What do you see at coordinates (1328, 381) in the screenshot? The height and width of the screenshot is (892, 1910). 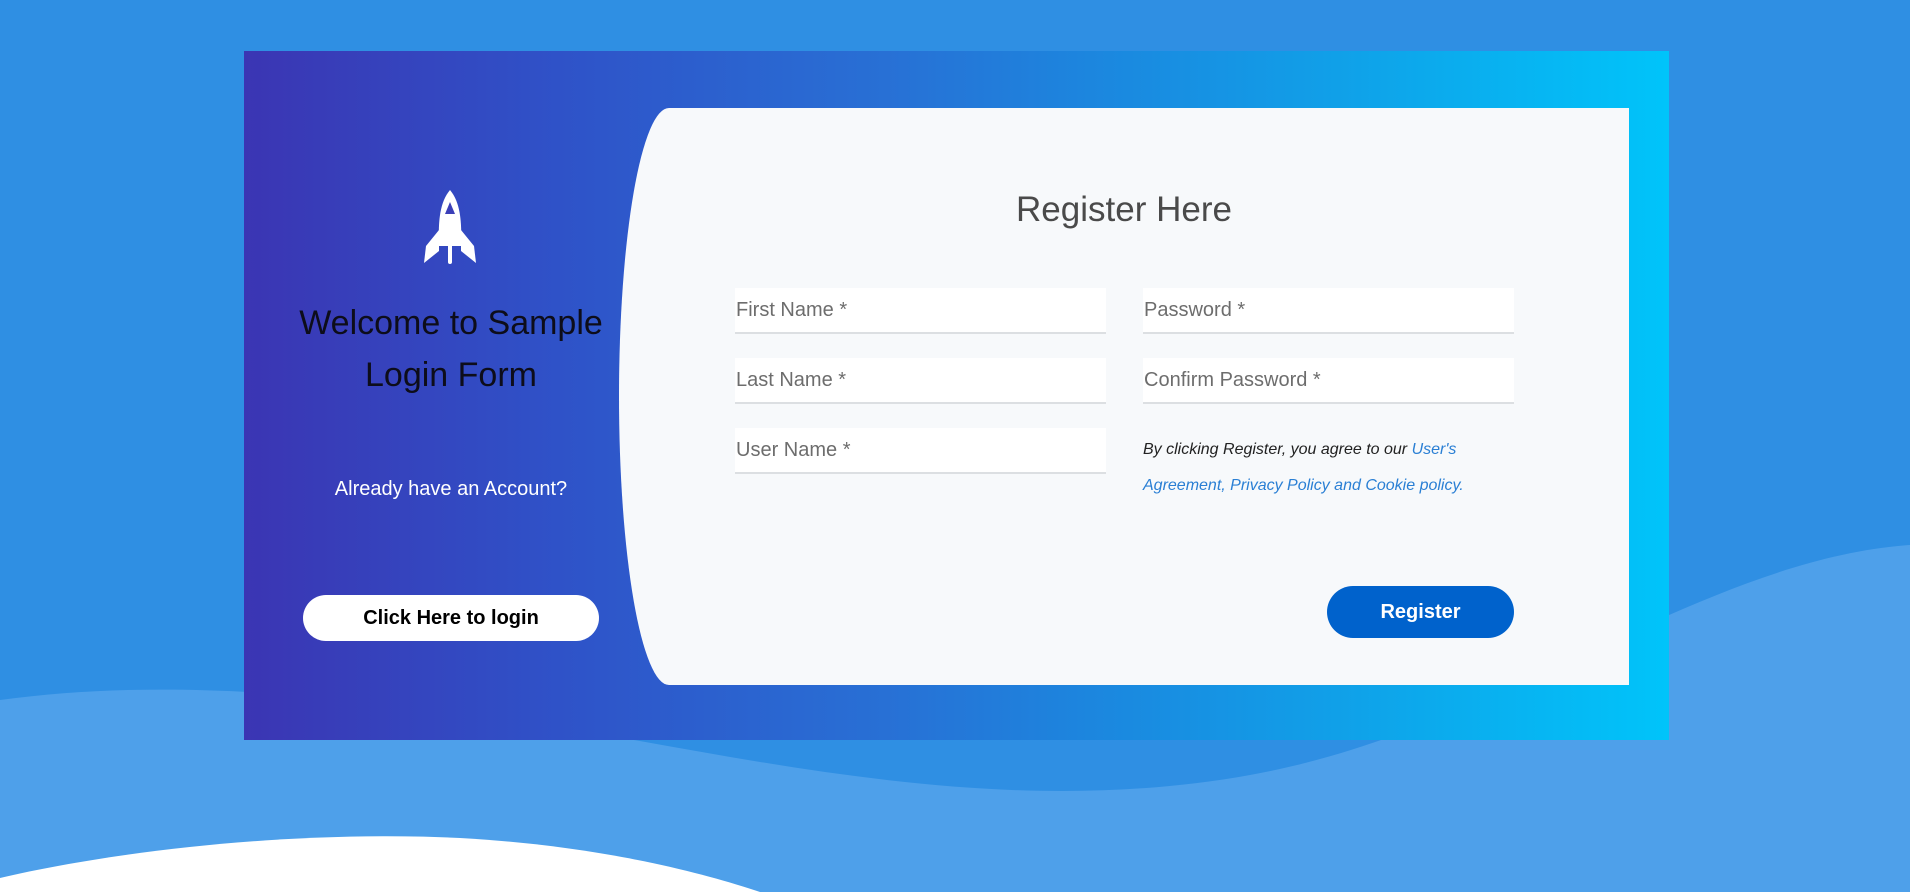 I see `confirm-password-input` at bounding box center [1328, 381].